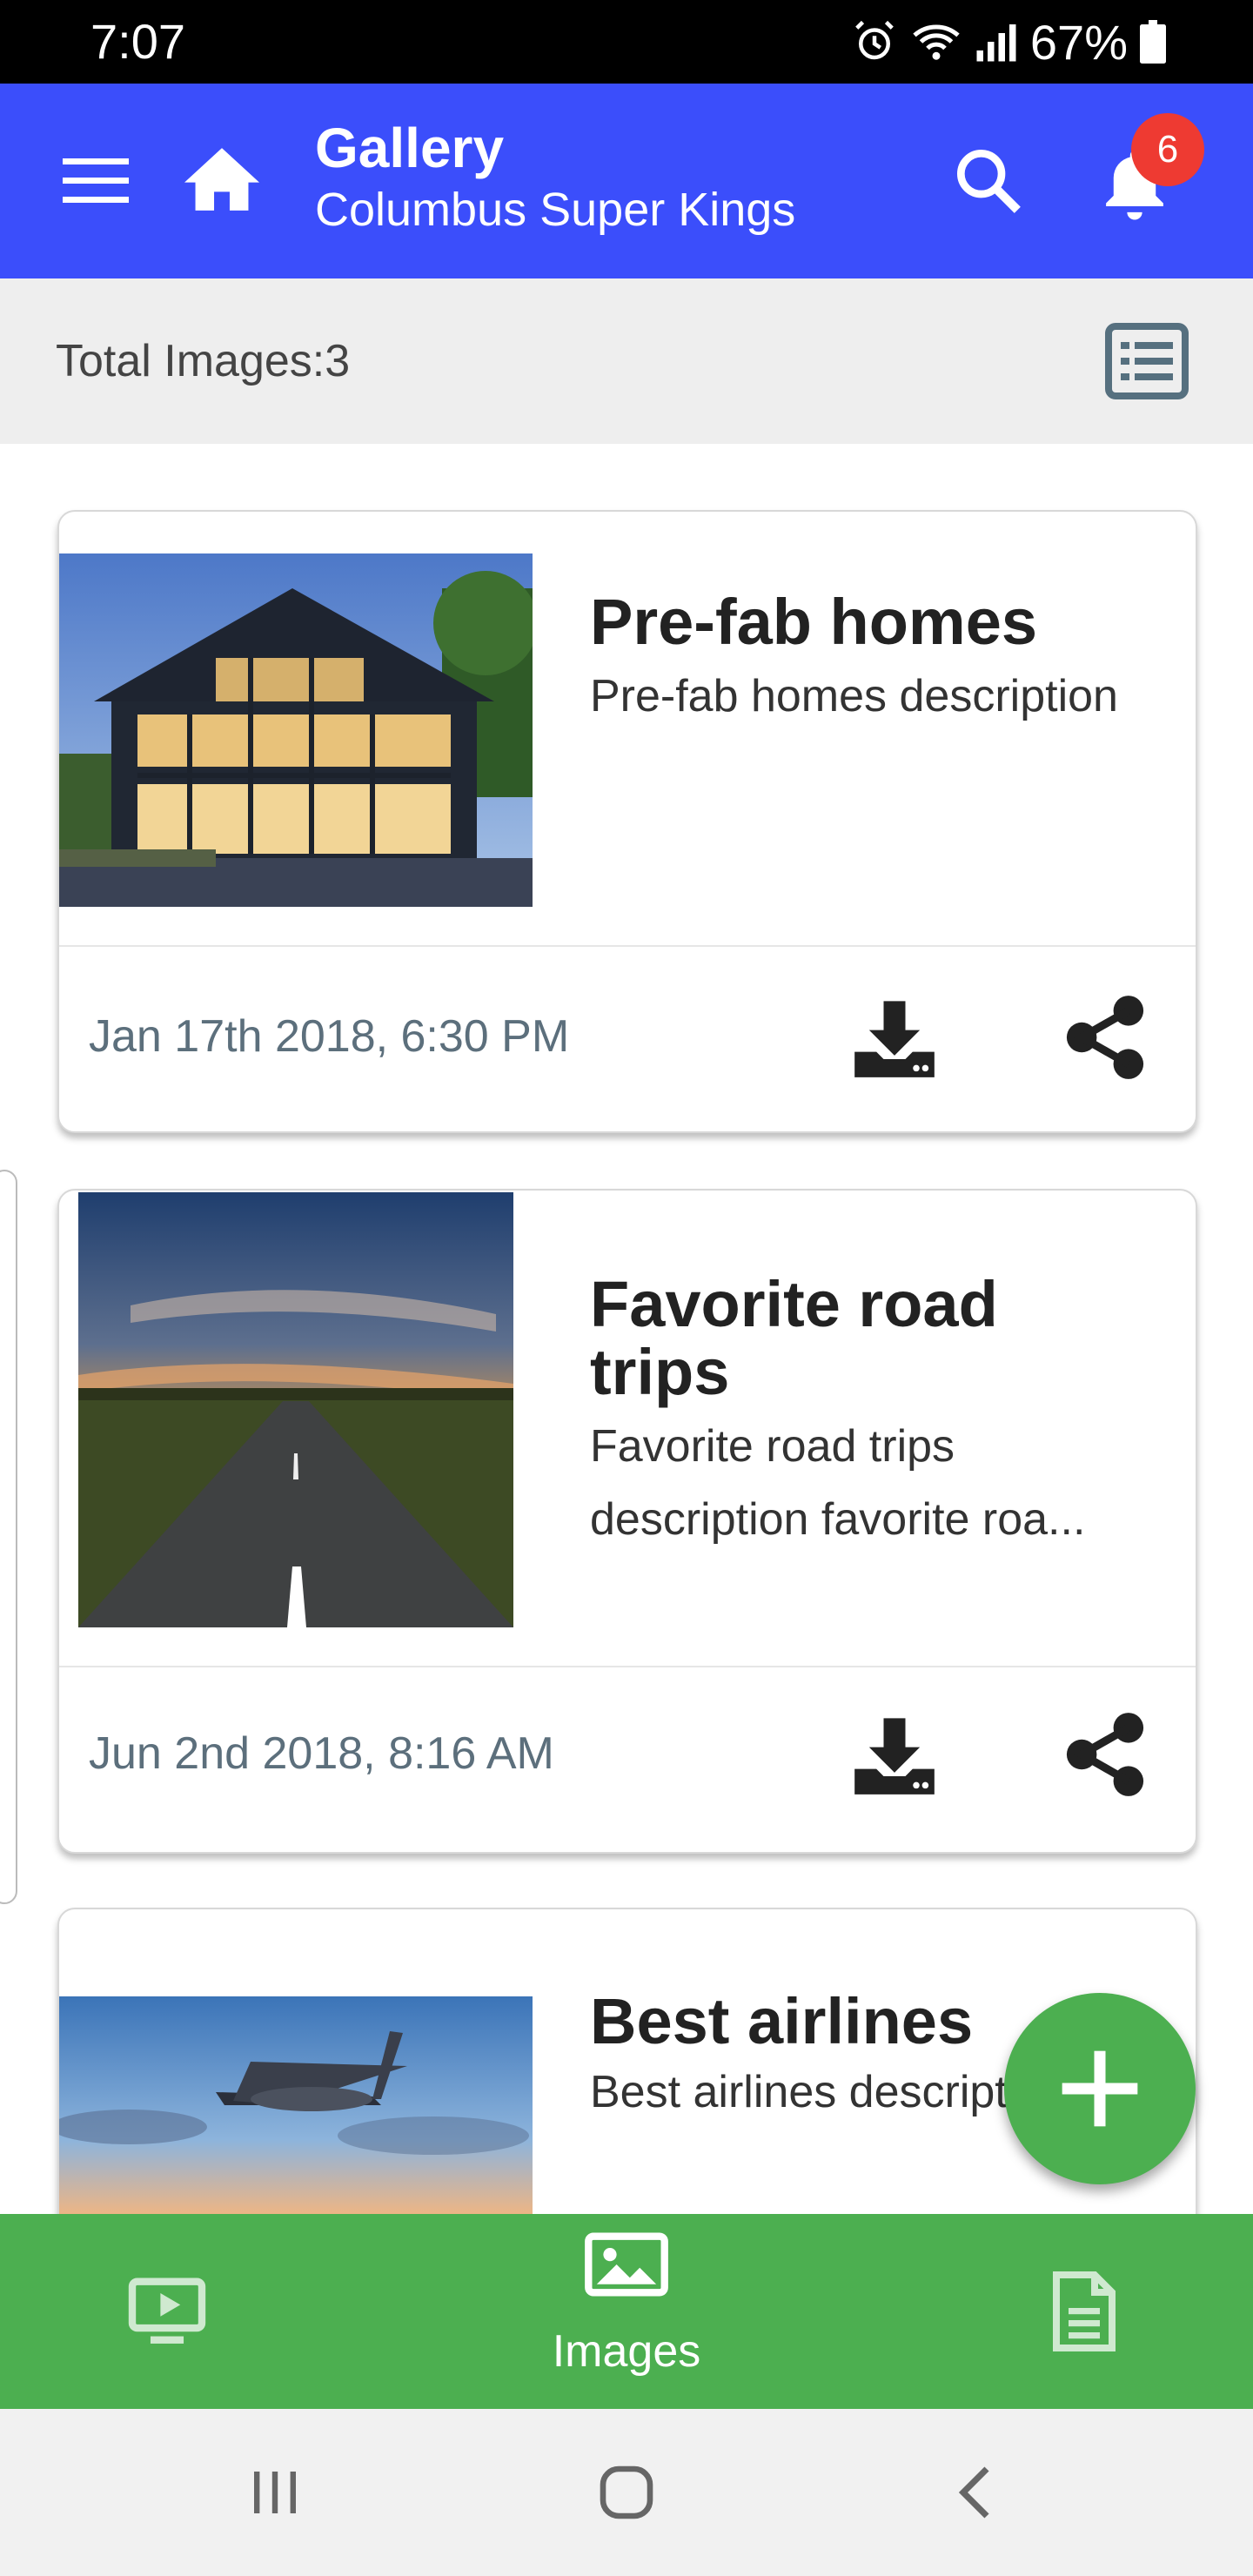  What do you see at coordinates (874, 40) in the screenshot?
I see `alarm-icon` at bounding box center [874, 40].